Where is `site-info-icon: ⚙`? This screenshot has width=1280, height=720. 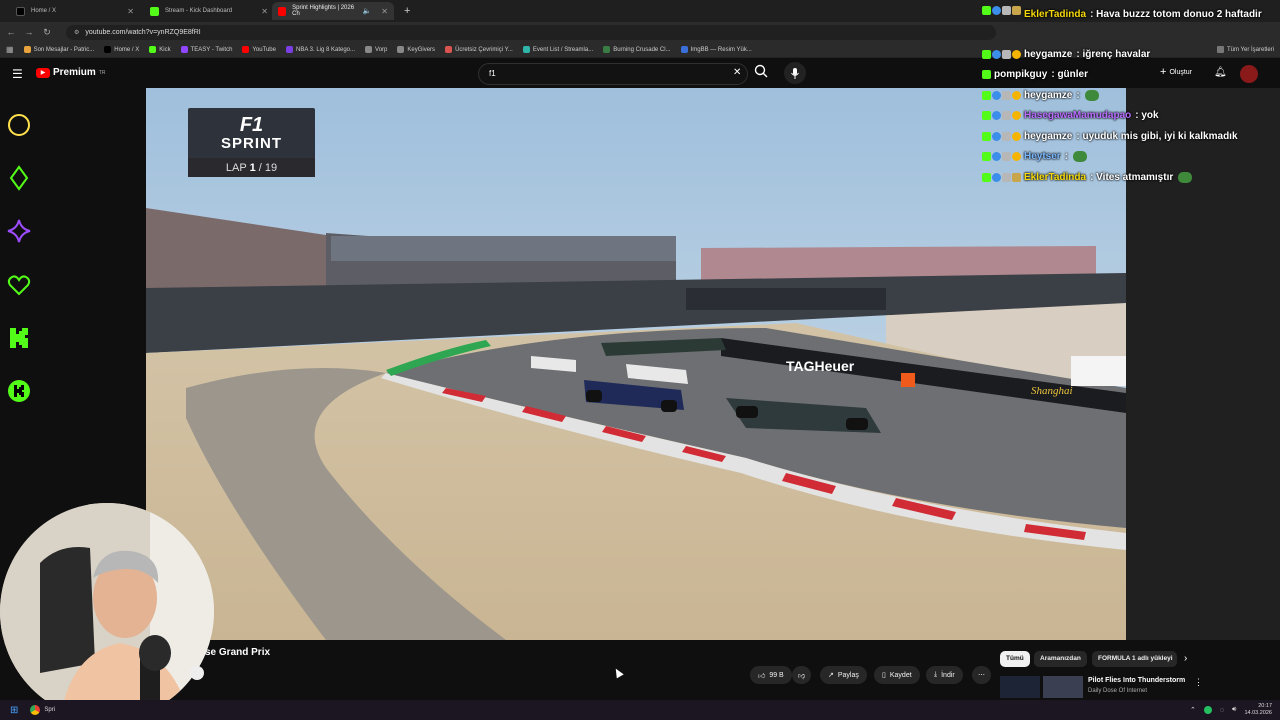
site-info-icon: ⚙ is located at coordinates (76, 32).